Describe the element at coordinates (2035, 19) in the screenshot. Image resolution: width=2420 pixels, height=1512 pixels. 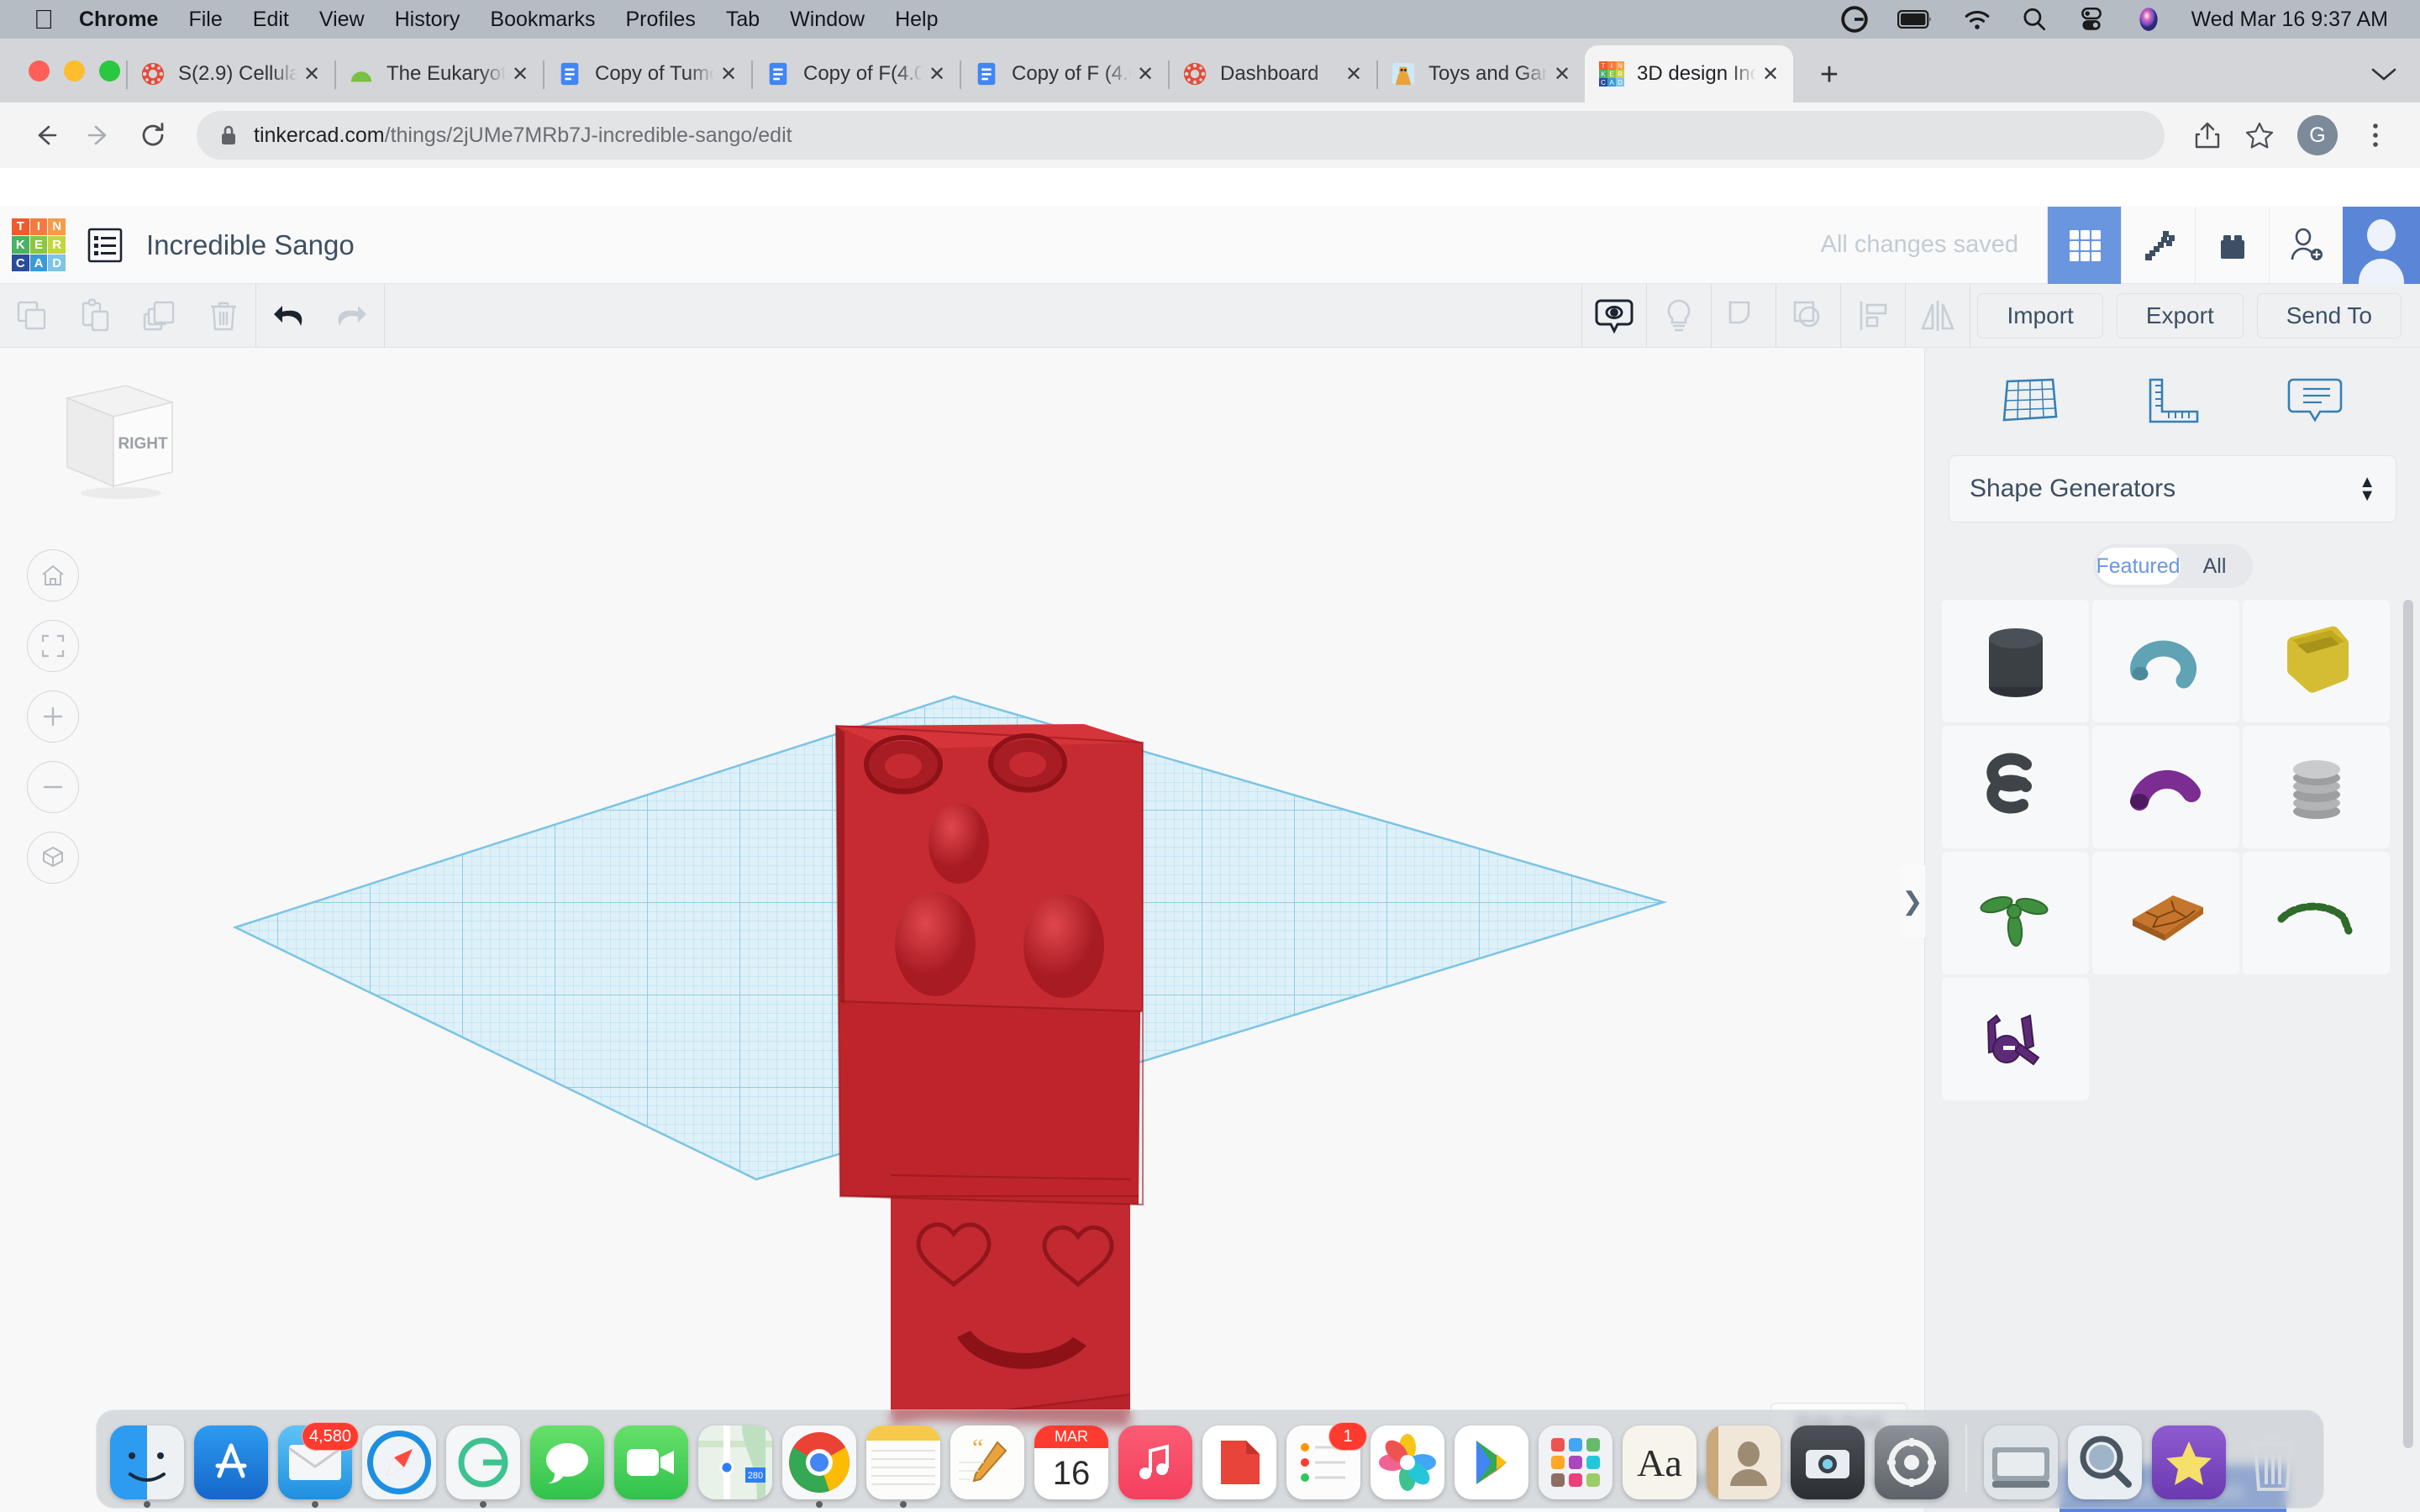
I see `spotlight-search-icon` at that location.